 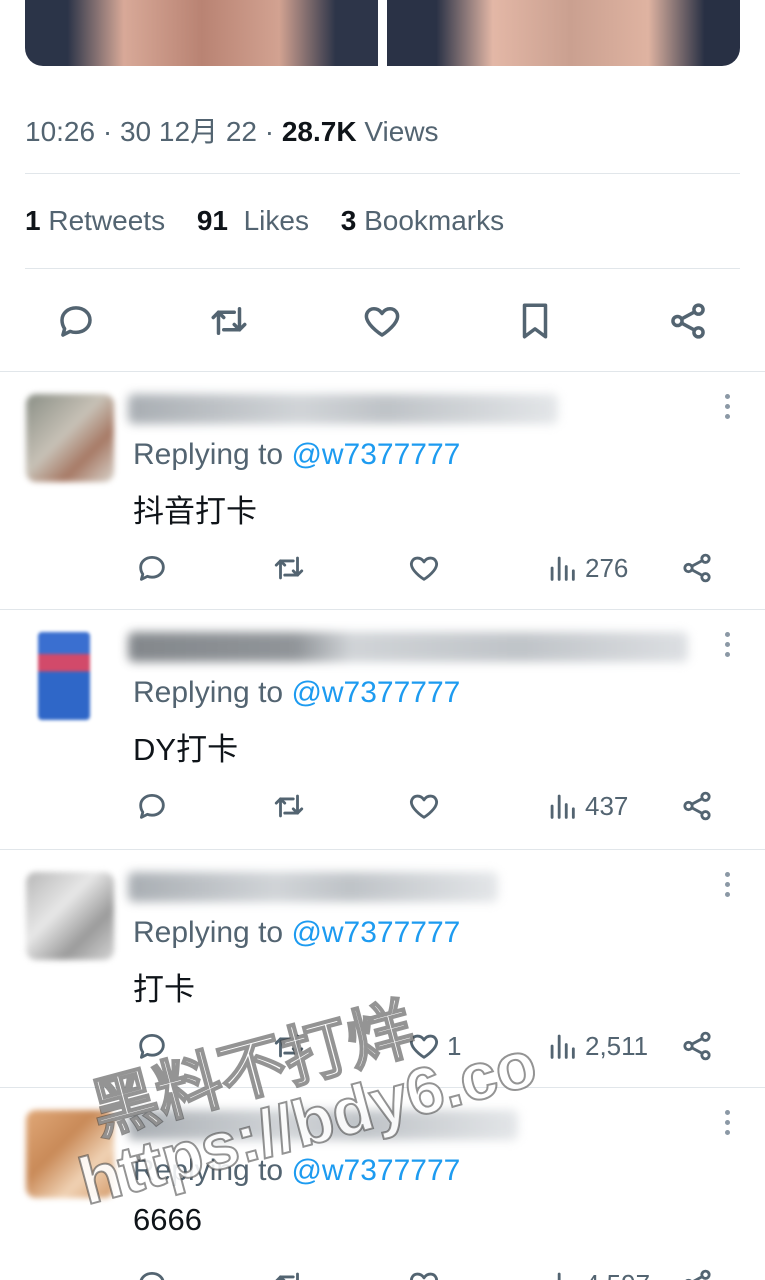 I want to click on tweet-stats: 1 Retweets 91 Likes 3 Bookmarks, so click(x=276, y=221).